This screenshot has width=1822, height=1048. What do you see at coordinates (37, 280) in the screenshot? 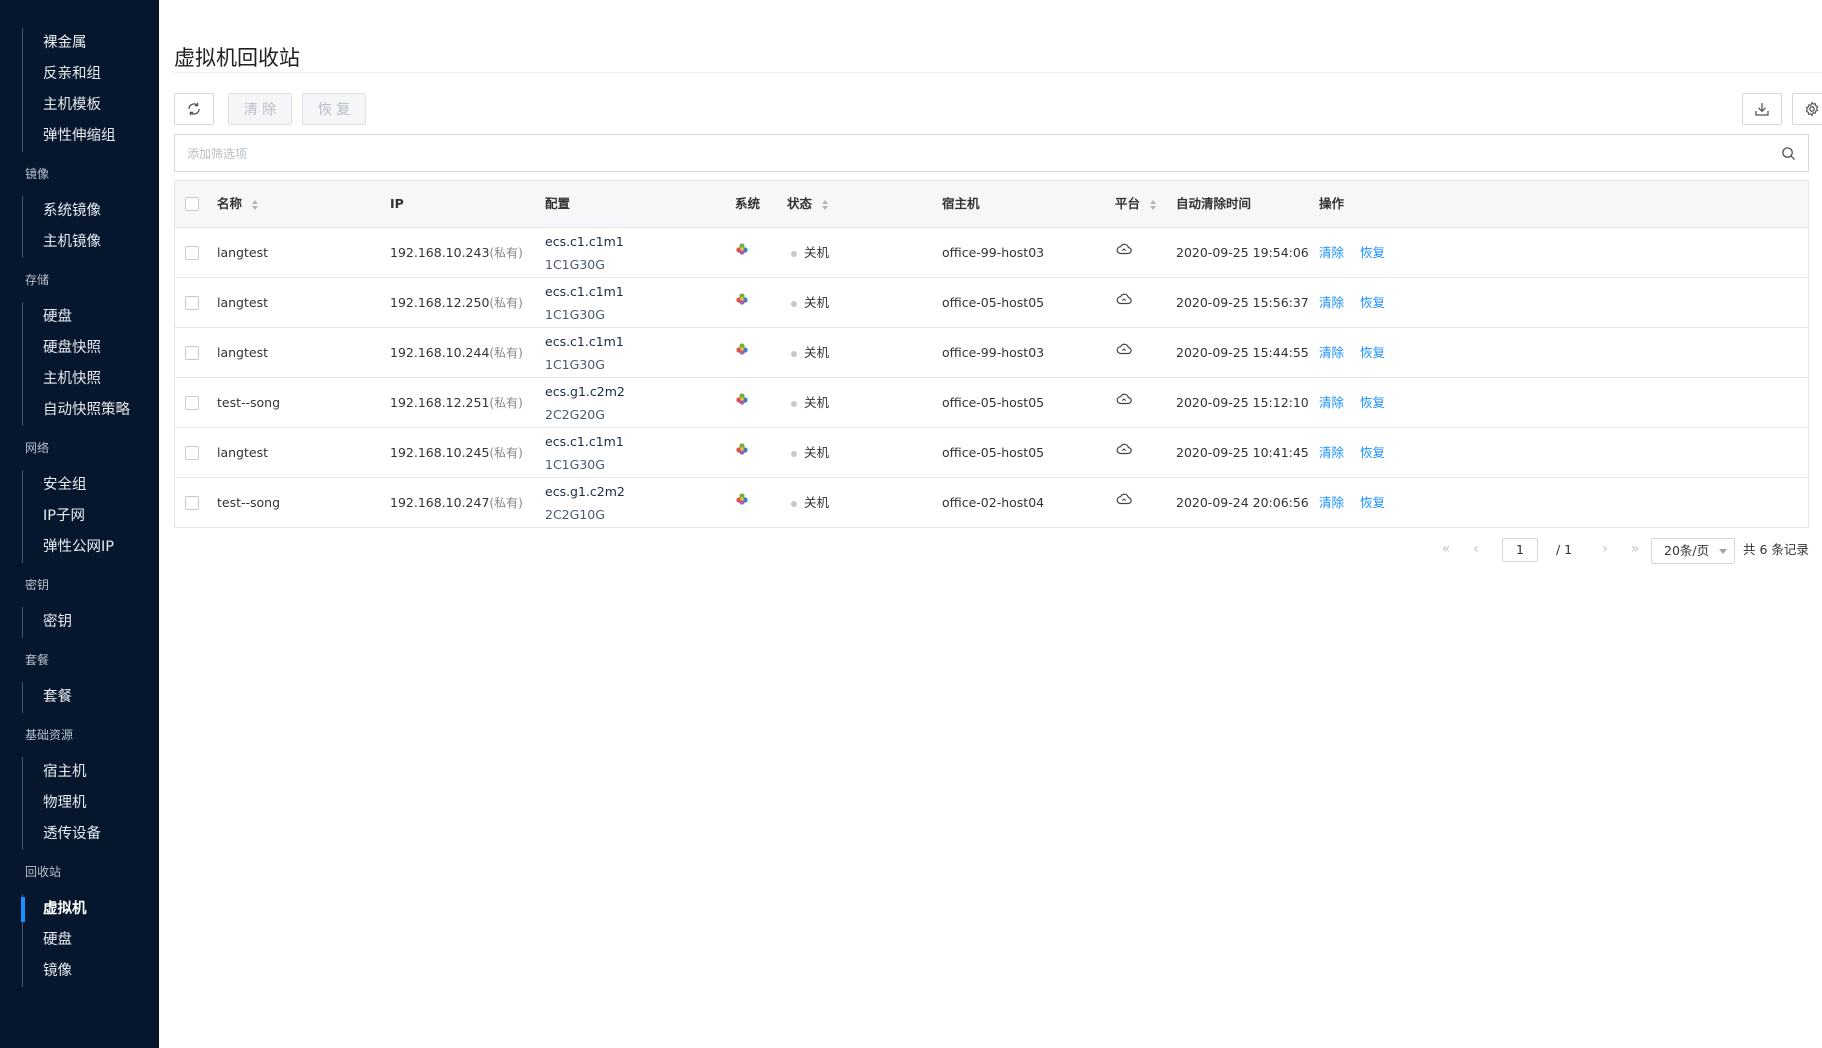
I see `sidebar-group-title: 存储` at bounding box center [37, 280].